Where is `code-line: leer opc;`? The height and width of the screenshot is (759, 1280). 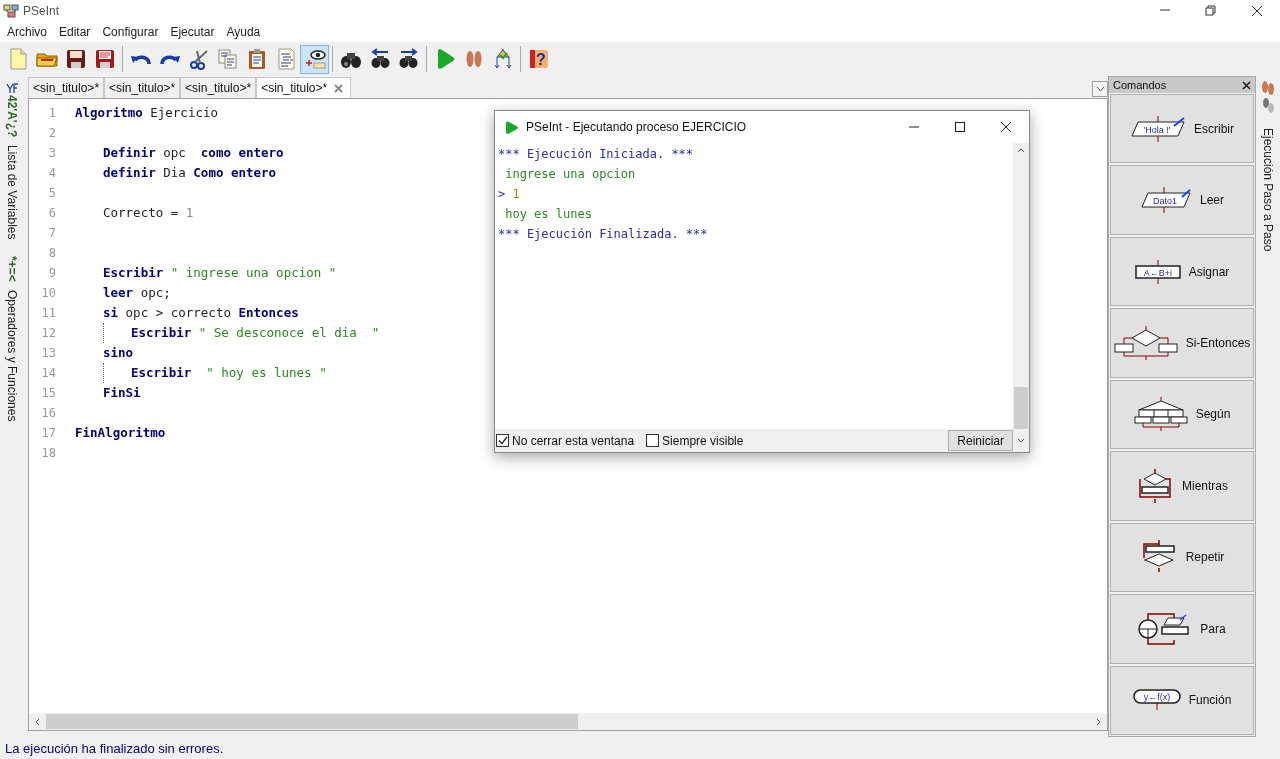
code-line: leer opc; is located at coordinates (137, 292).